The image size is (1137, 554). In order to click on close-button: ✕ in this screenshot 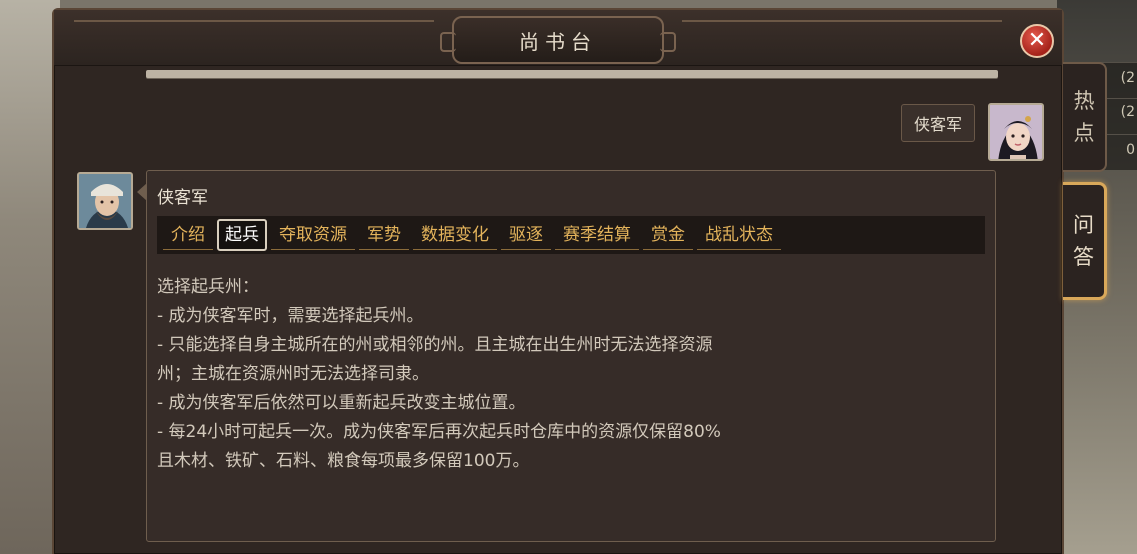, I will do `click(1037, 41)`.